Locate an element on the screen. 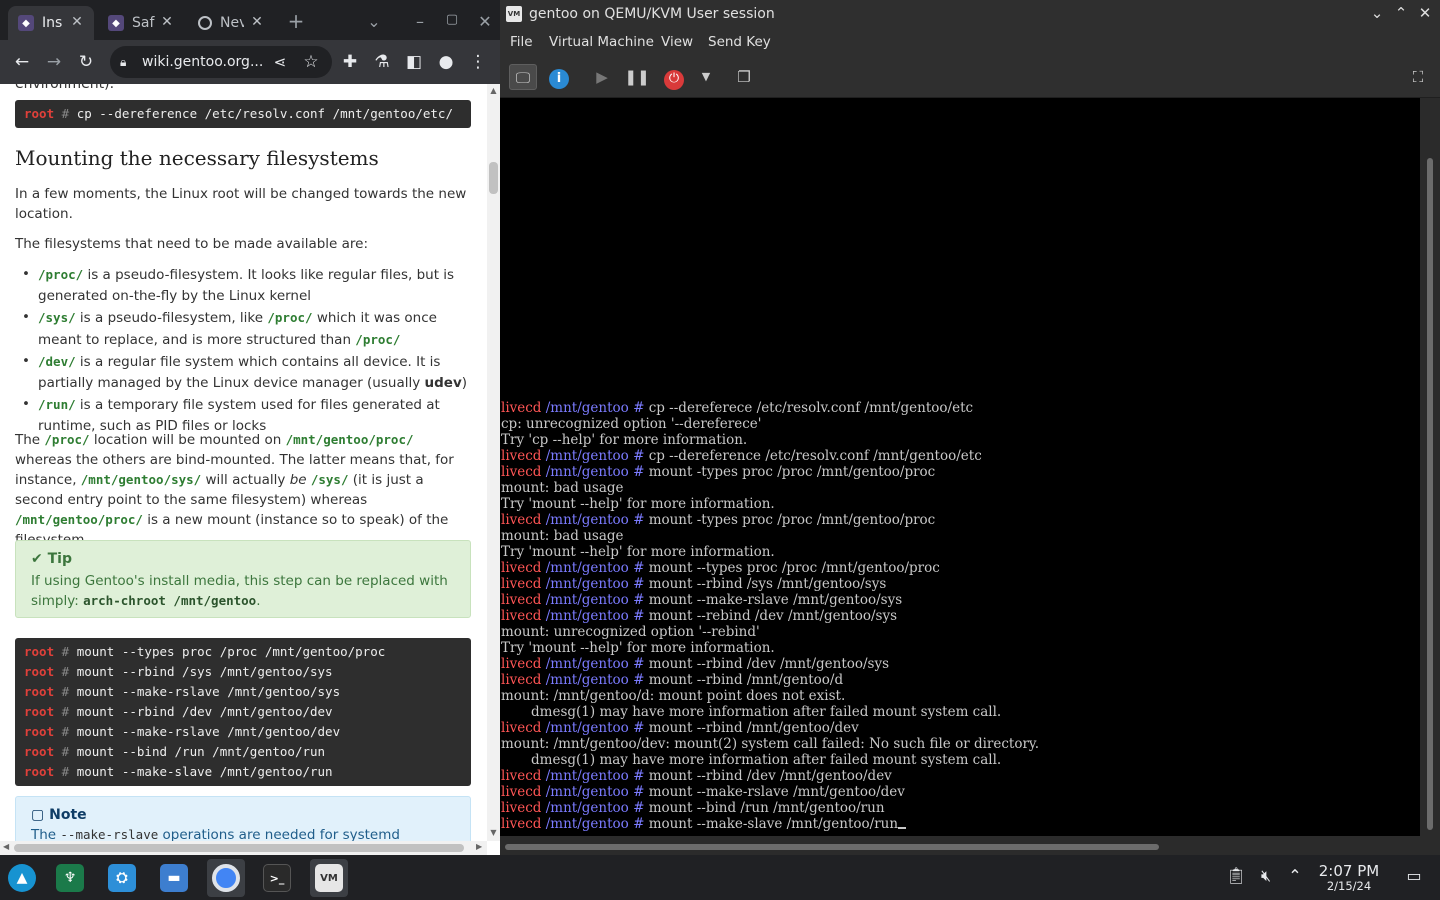 This screenshot has width=1440, height=900. app-discover: ⛭ is located at coordinates (122, 878).